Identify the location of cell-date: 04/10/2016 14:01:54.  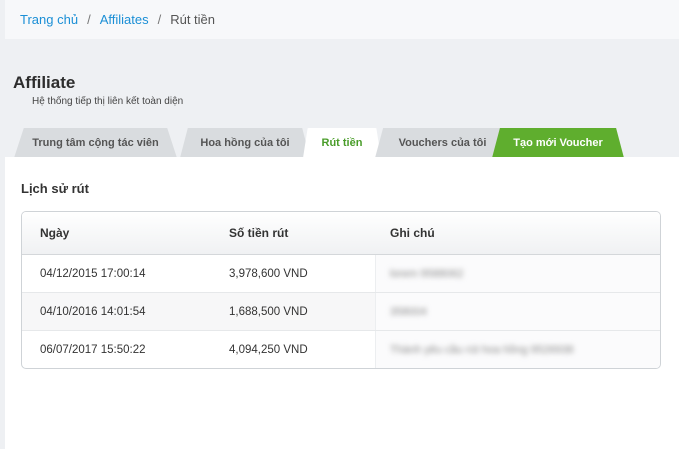
(93, 311).